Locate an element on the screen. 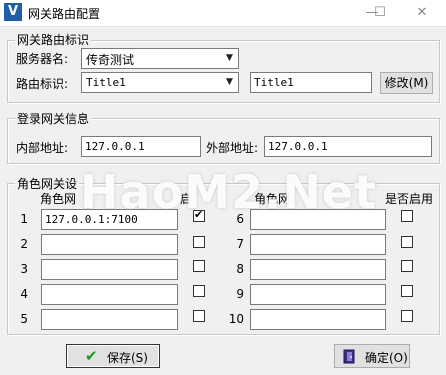  window-title: 网关路由配置 is located at coordinates (64, 14).